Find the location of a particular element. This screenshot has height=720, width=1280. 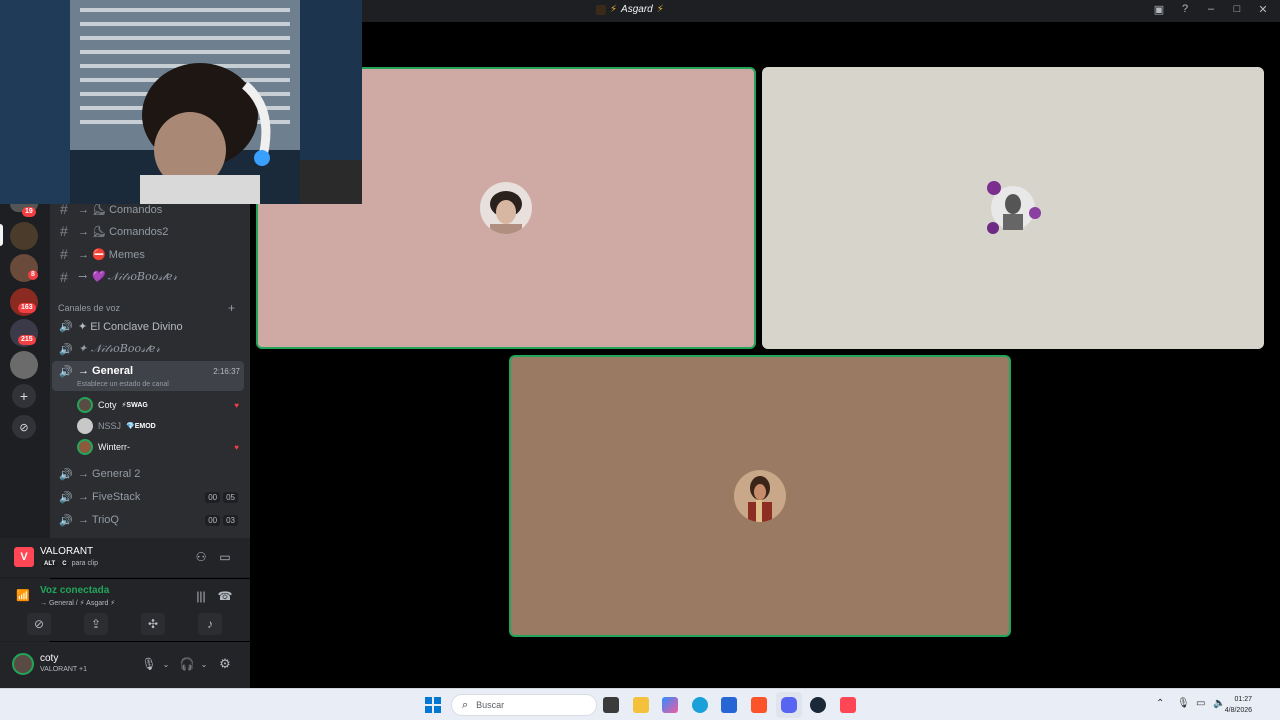

inbox-icon: ▣ is located at coordinates (1159, 9).